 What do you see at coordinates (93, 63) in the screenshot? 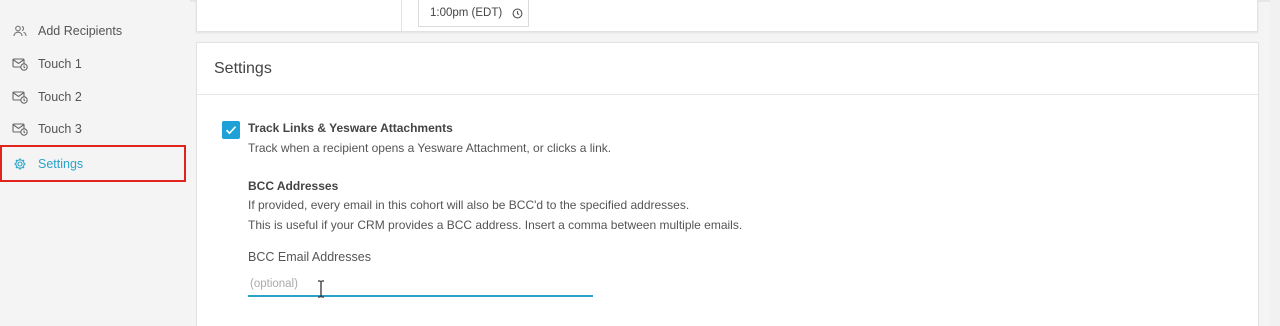
I see `sidebar-item-touch-1: Touch 1` at bounding box center [93, 63].